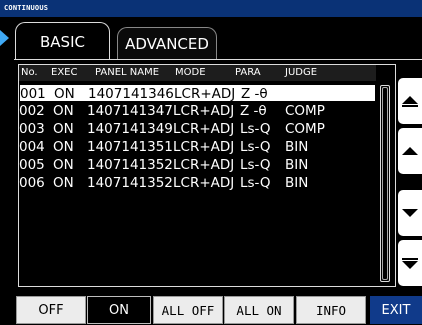 The width and height of the screenshot is (422, 325). I want to click on col-header-exec: EXEC, so click(64, 72).